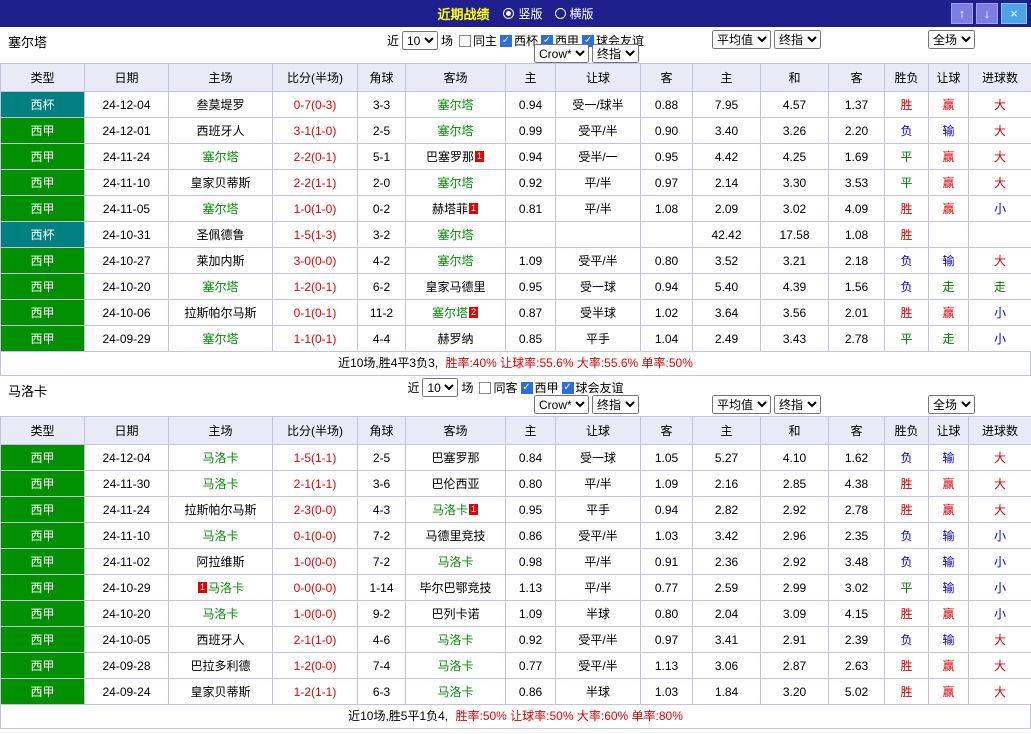 This screenshot has width=1031, height=734. I want to click on corner-score-cell: 0-2, so click(381, 208).